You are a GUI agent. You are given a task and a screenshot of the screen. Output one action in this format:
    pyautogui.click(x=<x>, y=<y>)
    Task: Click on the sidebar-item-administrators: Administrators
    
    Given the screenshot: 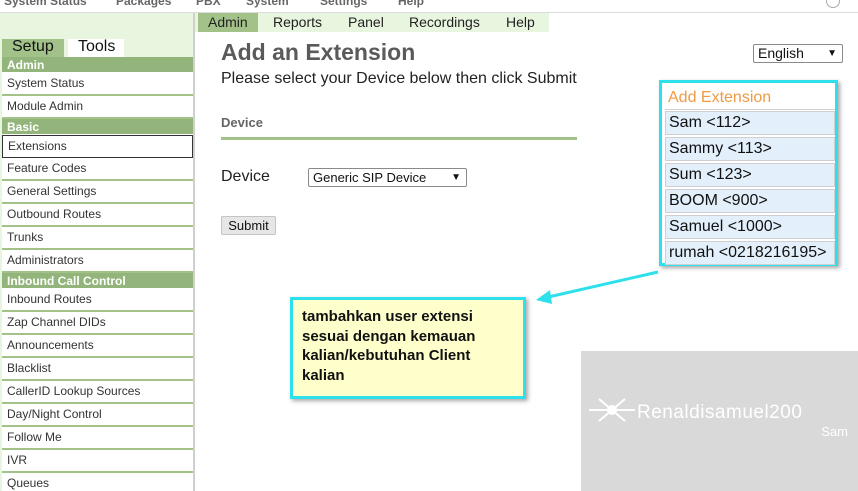 What is the action you would take?
    pyautogui.click(x=97, y=261)
    